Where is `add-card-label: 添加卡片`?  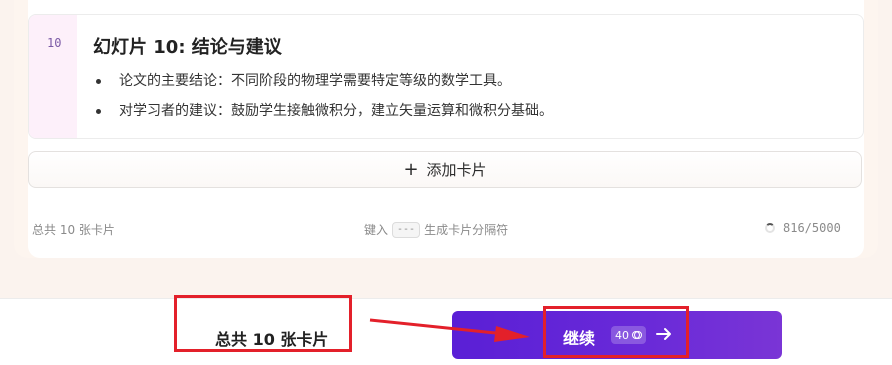 add-card-label: 添加卡片 is located at coordinates (456, 170).